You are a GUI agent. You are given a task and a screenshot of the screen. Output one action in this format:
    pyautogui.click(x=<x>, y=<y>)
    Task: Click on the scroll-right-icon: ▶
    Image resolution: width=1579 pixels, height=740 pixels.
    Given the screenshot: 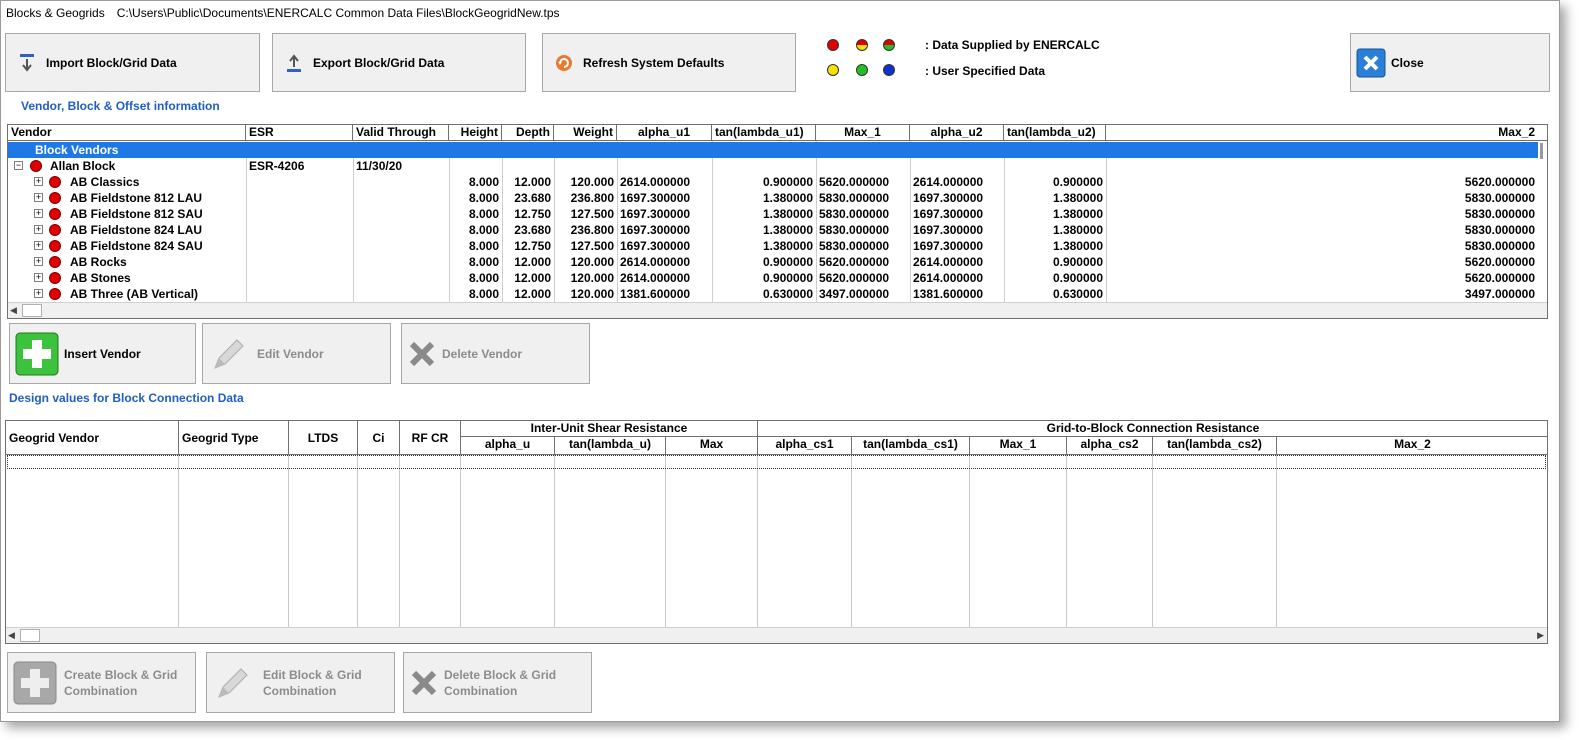 What is the action you would take?
    pyautogui.click(x=1540, y=635)
    